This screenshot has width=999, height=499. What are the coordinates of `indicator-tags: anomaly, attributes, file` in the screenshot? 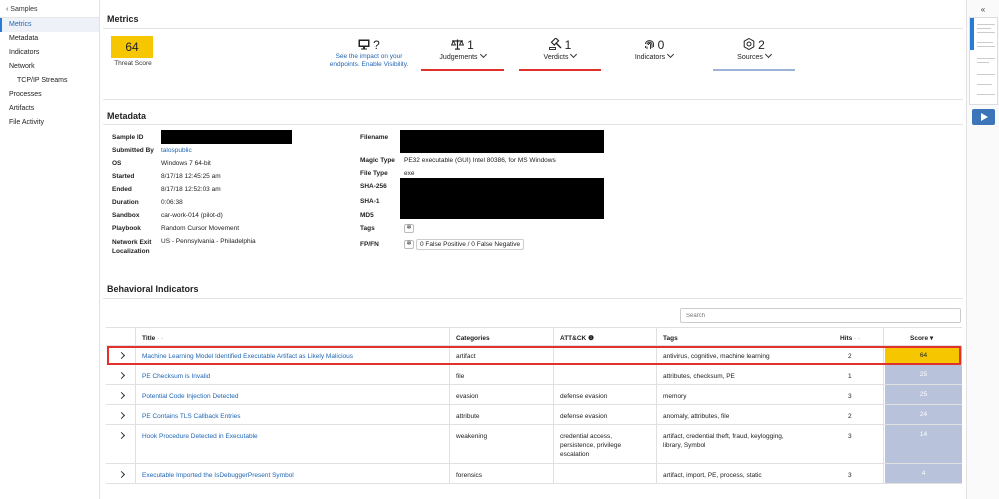 It's located at (696, 416).